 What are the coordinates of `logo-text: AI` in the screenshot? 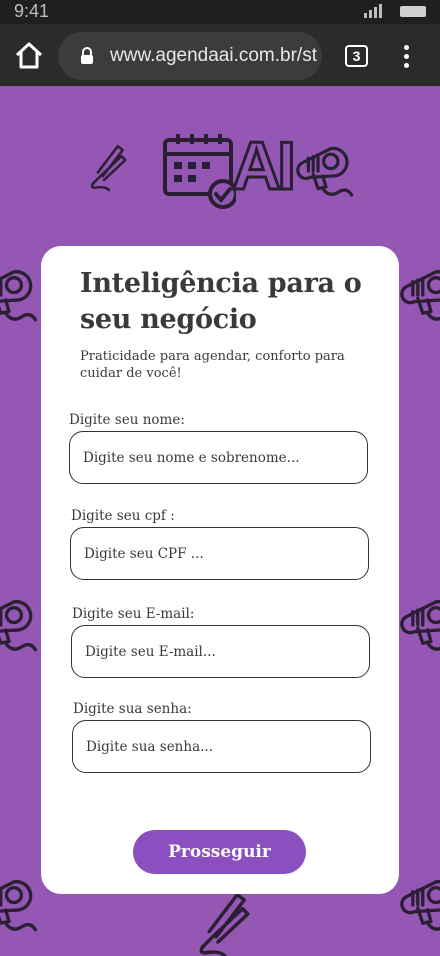 It's located at (264, 166).